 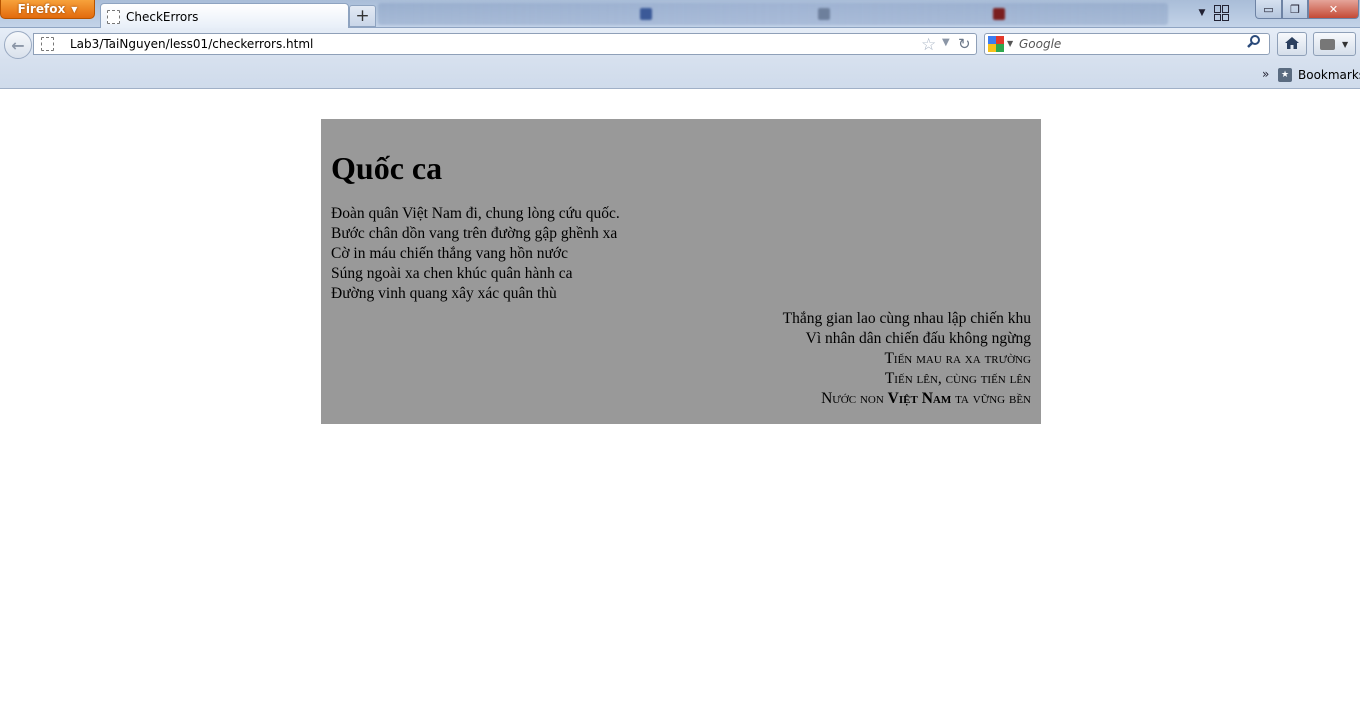 I want to click on last-line-emphasis: Việt Nam, so click(x=919, y=398).